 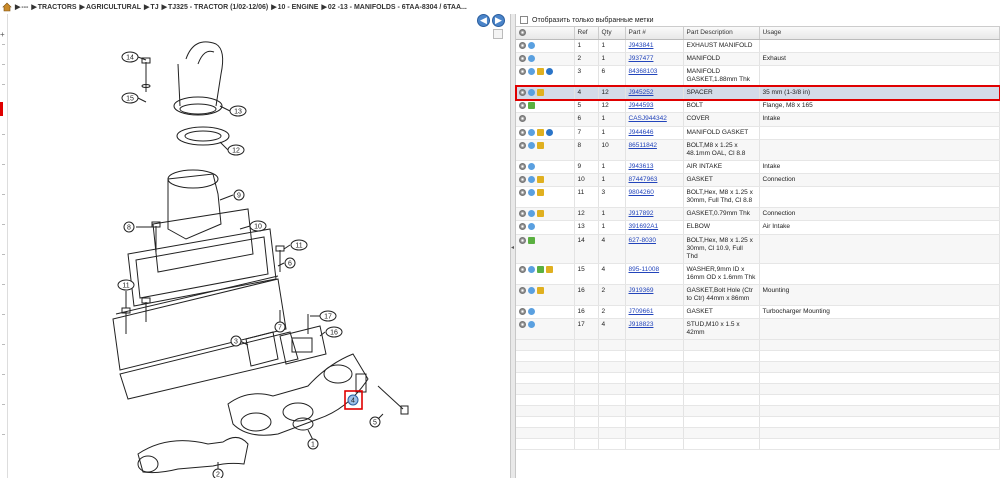 What do you see at coordinates (644, 226) in the screenshot?
I see `part-number-link: 391692A1` at bounding box center [644, 226].